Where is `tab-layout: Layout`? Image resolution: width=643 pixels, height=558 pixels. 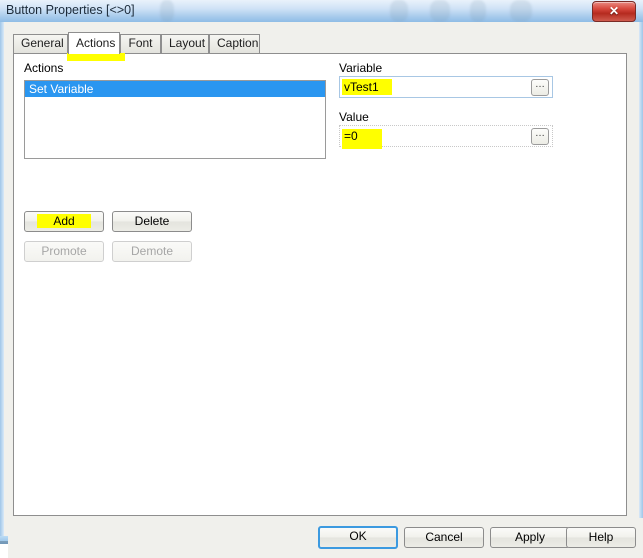 tab-layout: Layout is located at coordinates (185, 43).